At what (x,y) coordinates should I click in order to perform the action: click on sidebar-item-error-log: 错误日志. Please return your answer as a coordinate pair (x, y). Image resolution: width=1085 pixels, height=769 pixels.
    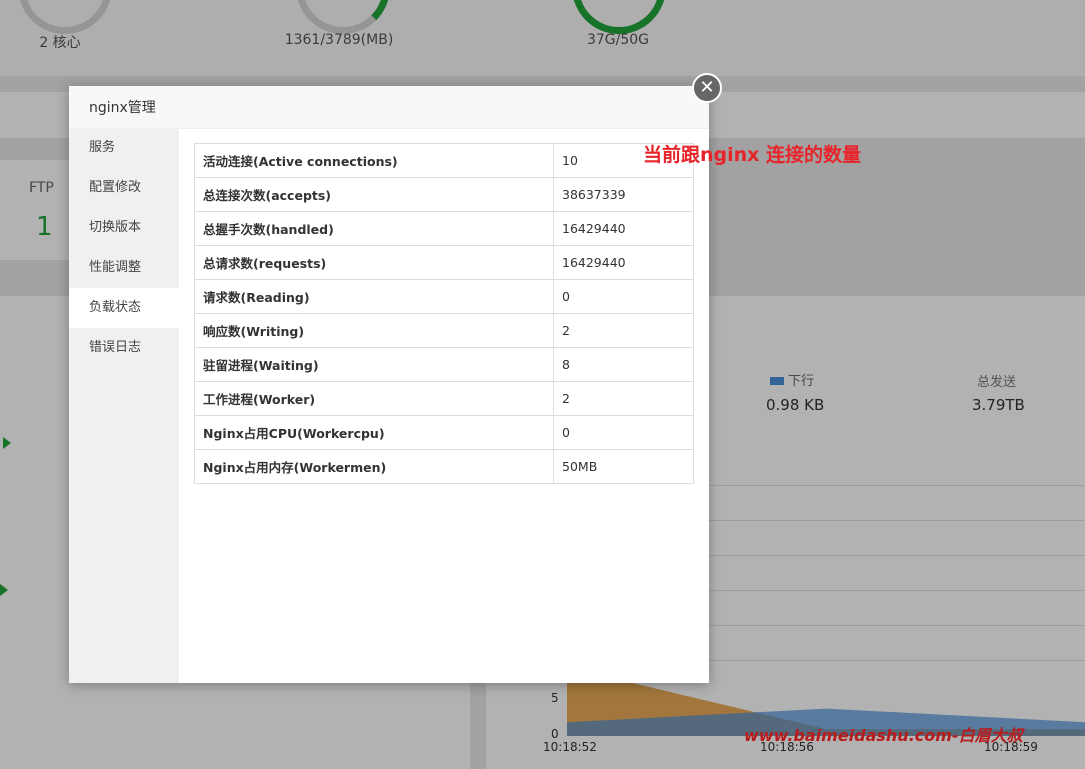
    Looking at the image, I should click on (124, 348).